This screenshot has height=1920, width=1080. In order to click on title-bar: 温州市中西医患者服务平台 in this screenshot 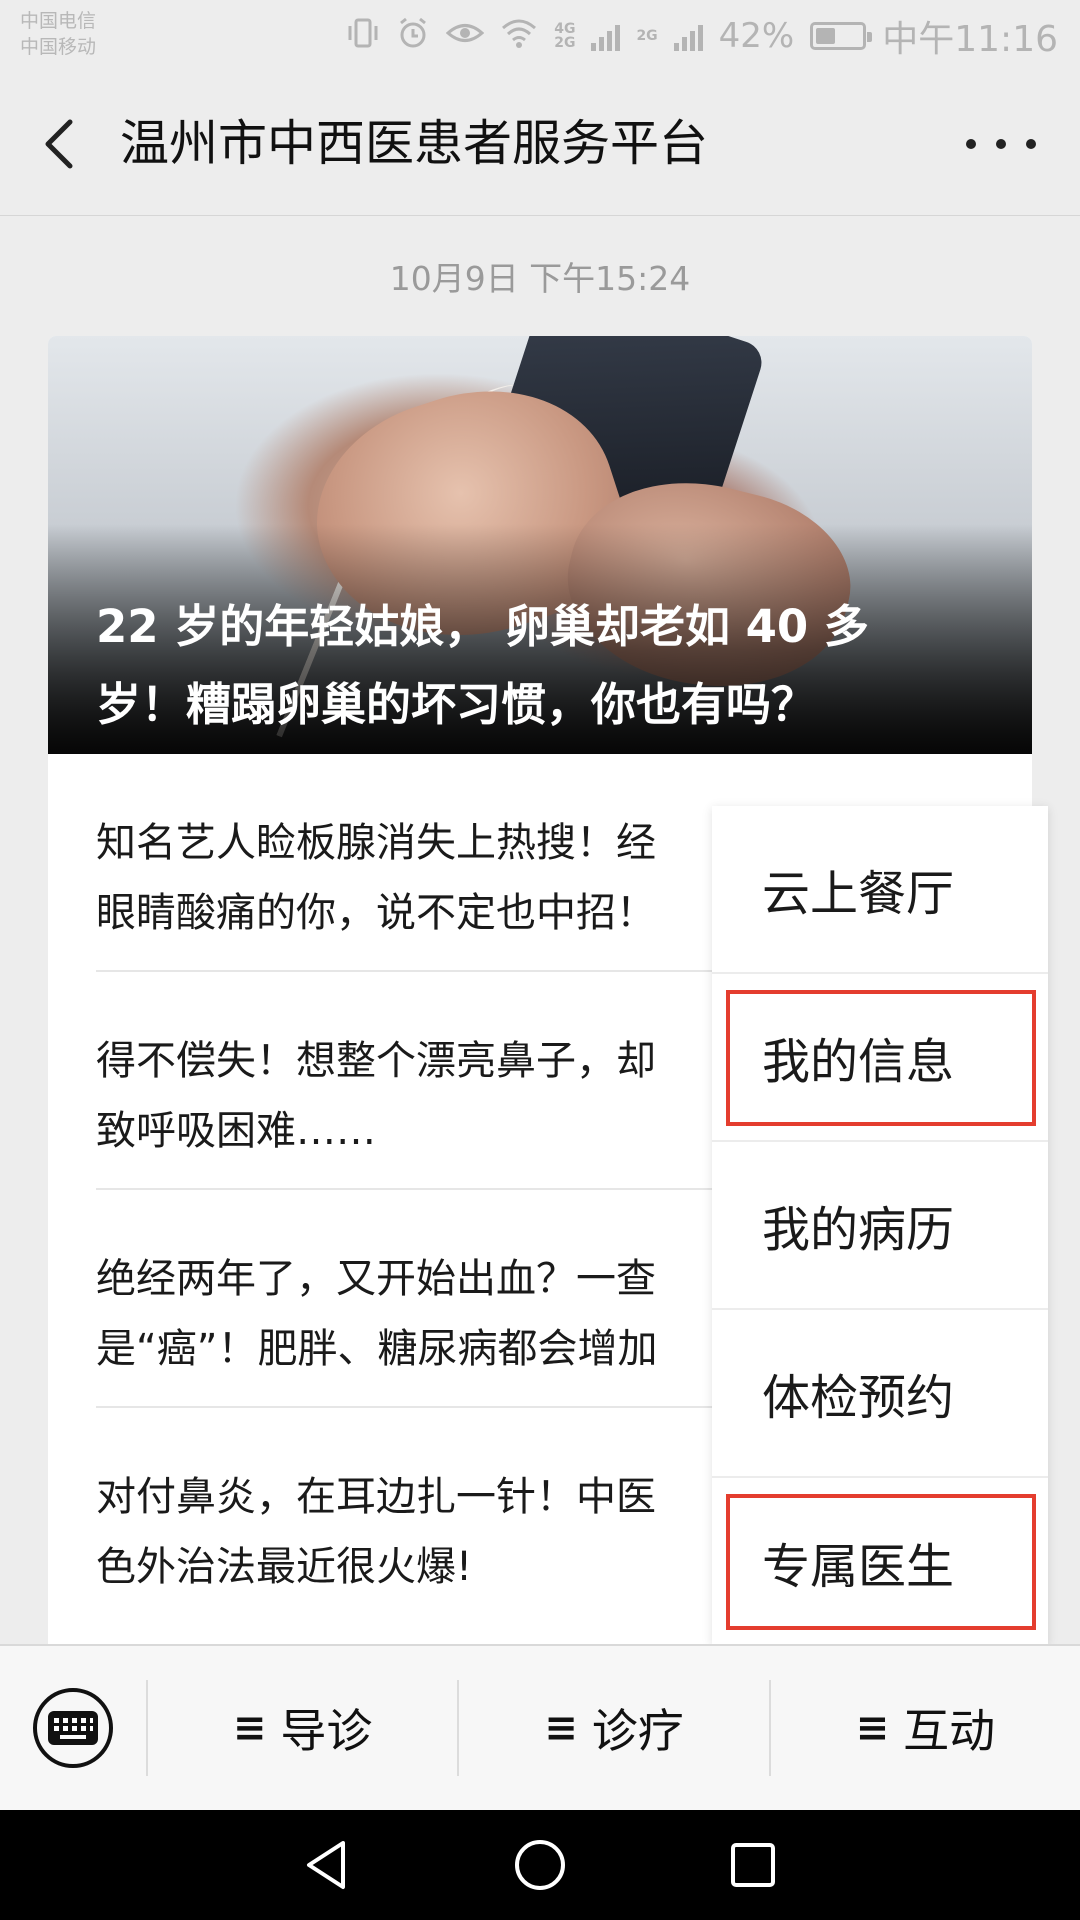, I will do `click(540, 144)`.